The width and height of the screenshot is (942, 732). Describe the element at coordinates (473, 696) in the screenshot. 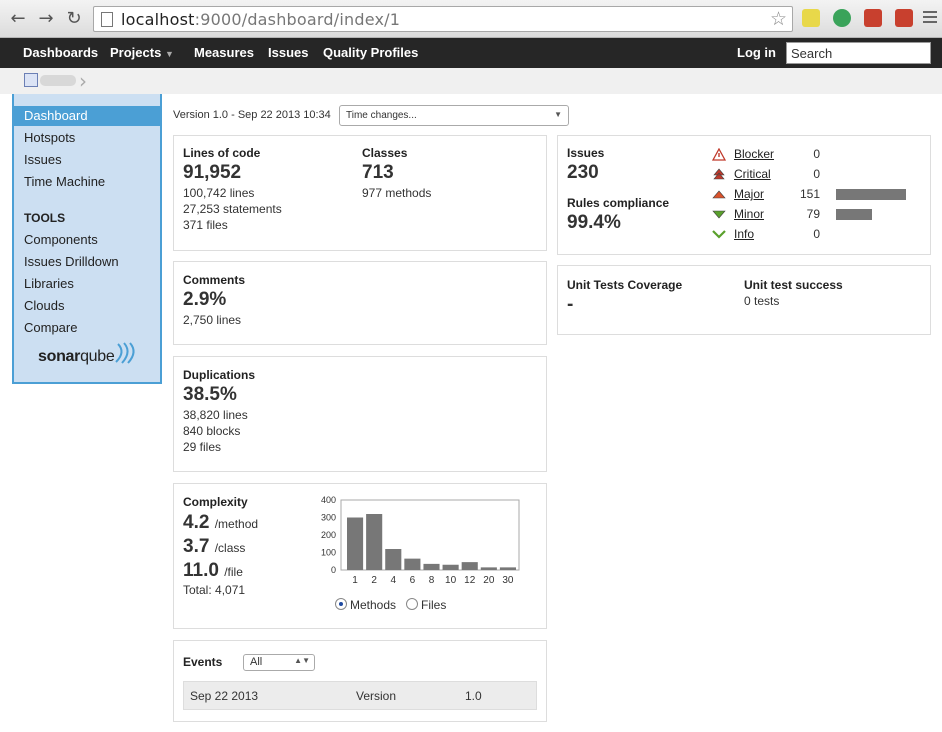

I see `event-value: 1.0` at that location.